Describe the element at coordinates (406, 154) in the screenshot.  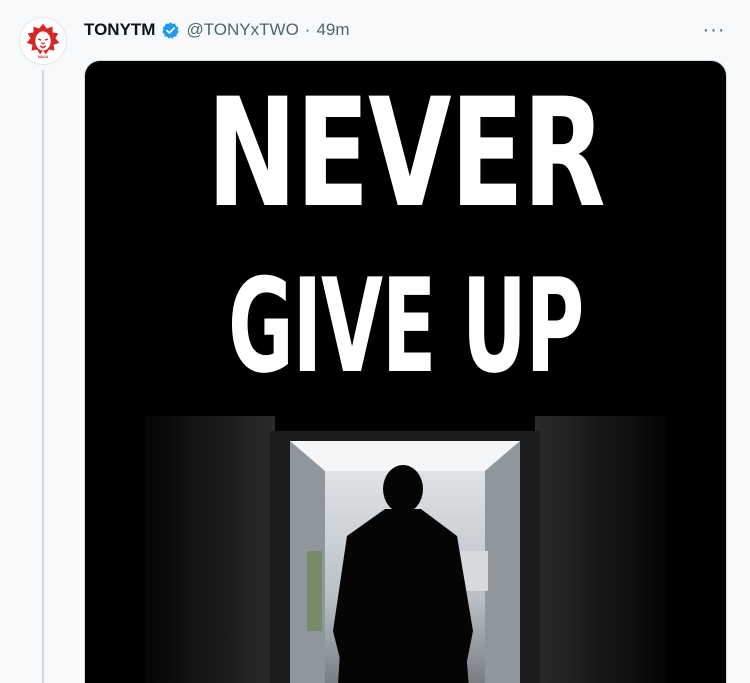
I see `headline-line-1: NEVER` at that location.